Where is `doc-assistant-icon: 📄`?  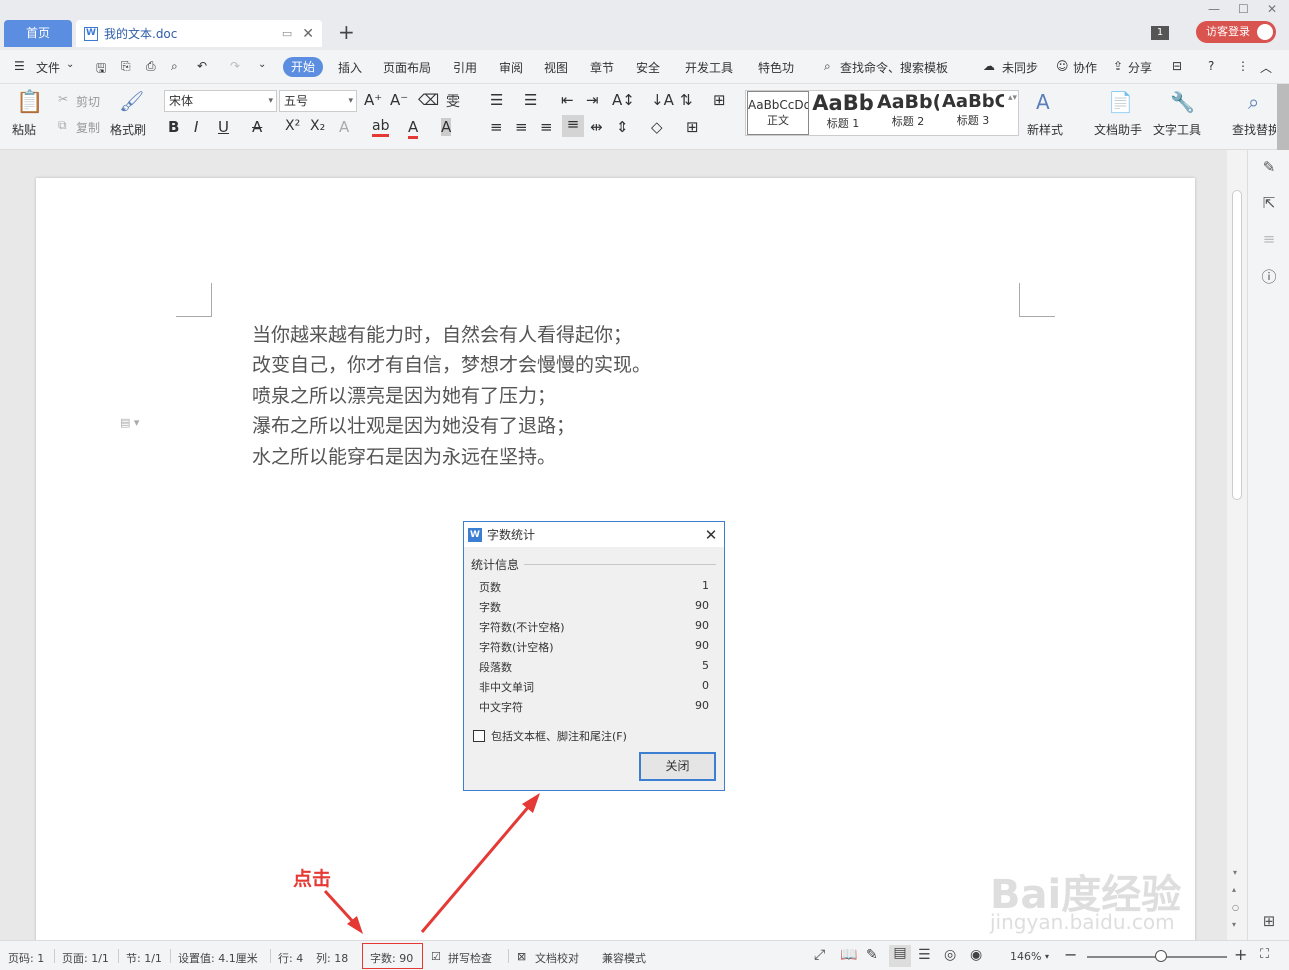 doc-assistant-icon: 📄 is located at coordinates (1120, 102).